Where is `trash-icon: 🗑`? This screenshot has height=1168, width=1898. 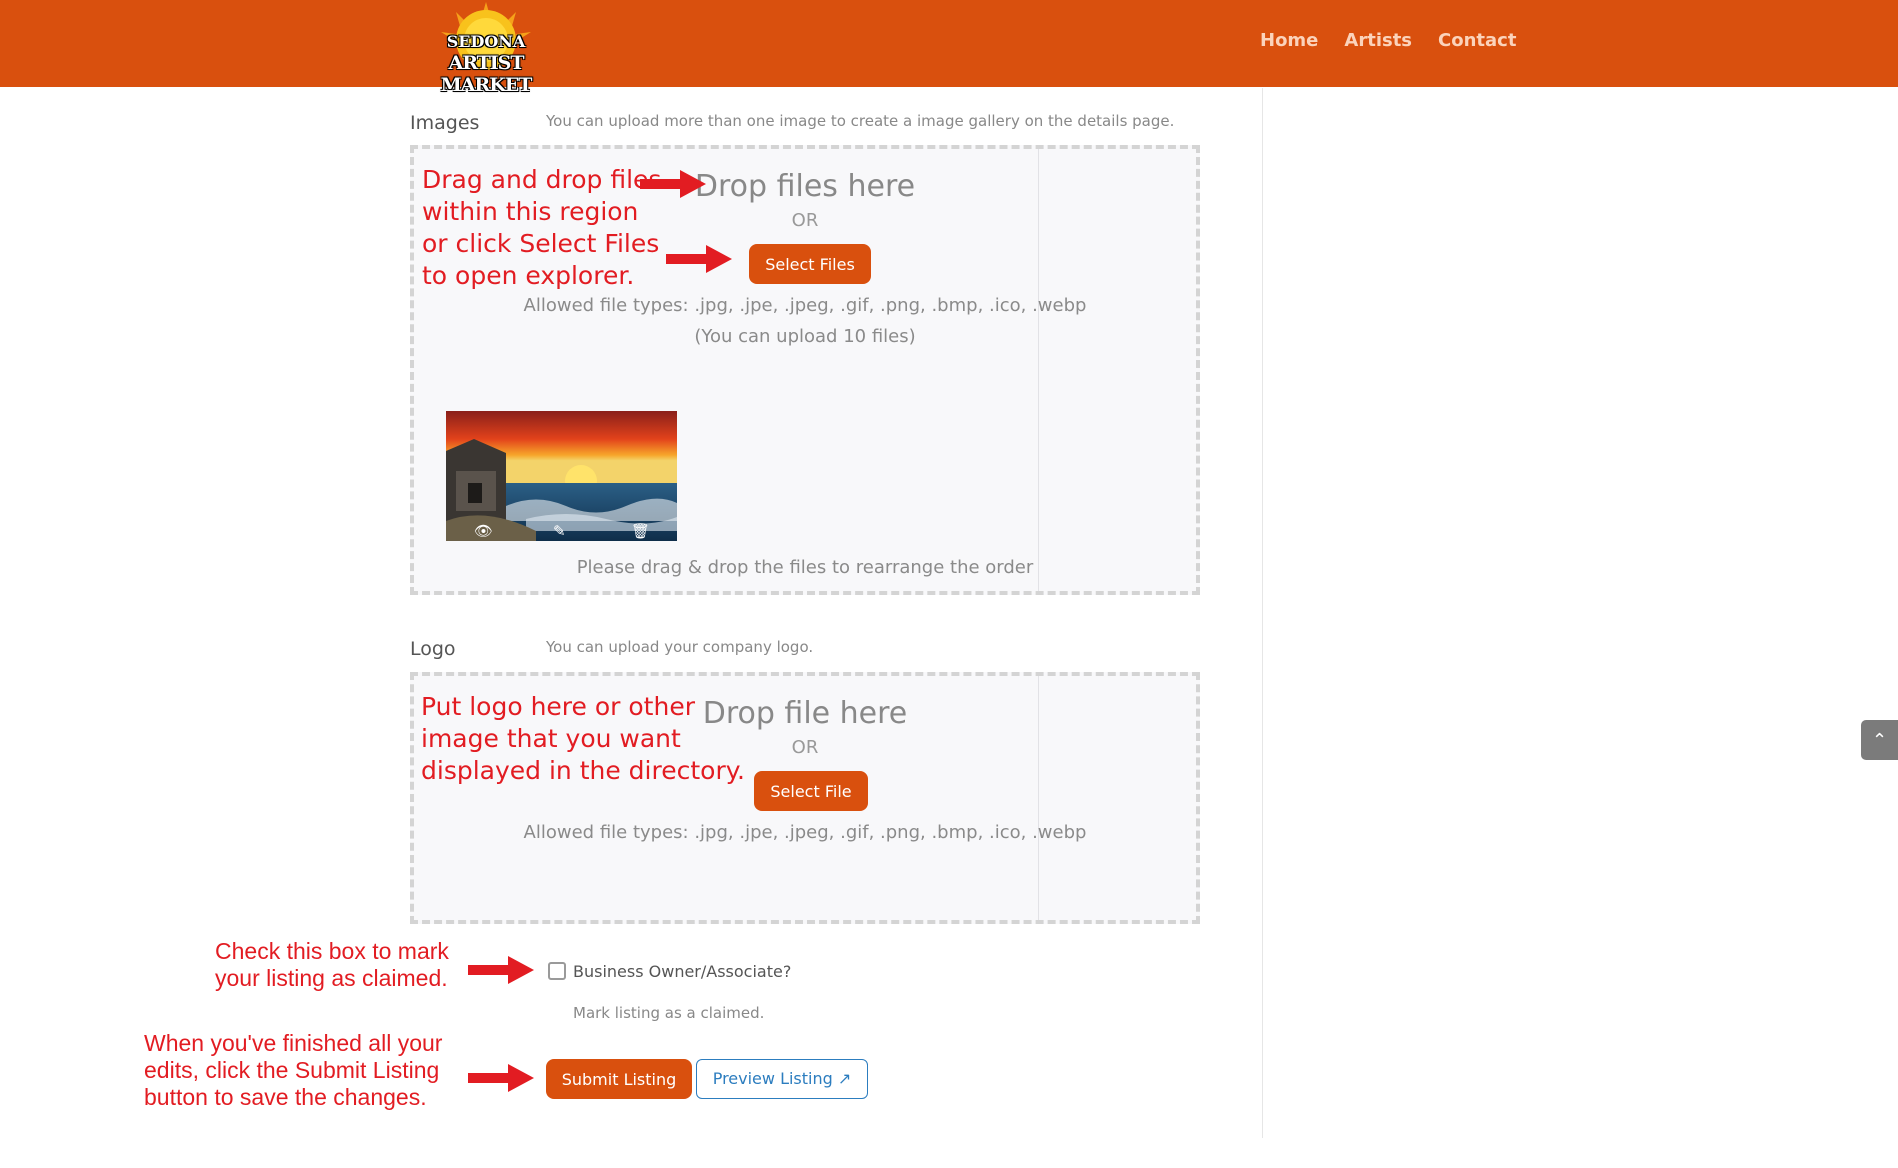
trash-icon: 🗑 is located at coordinates (640, 532).